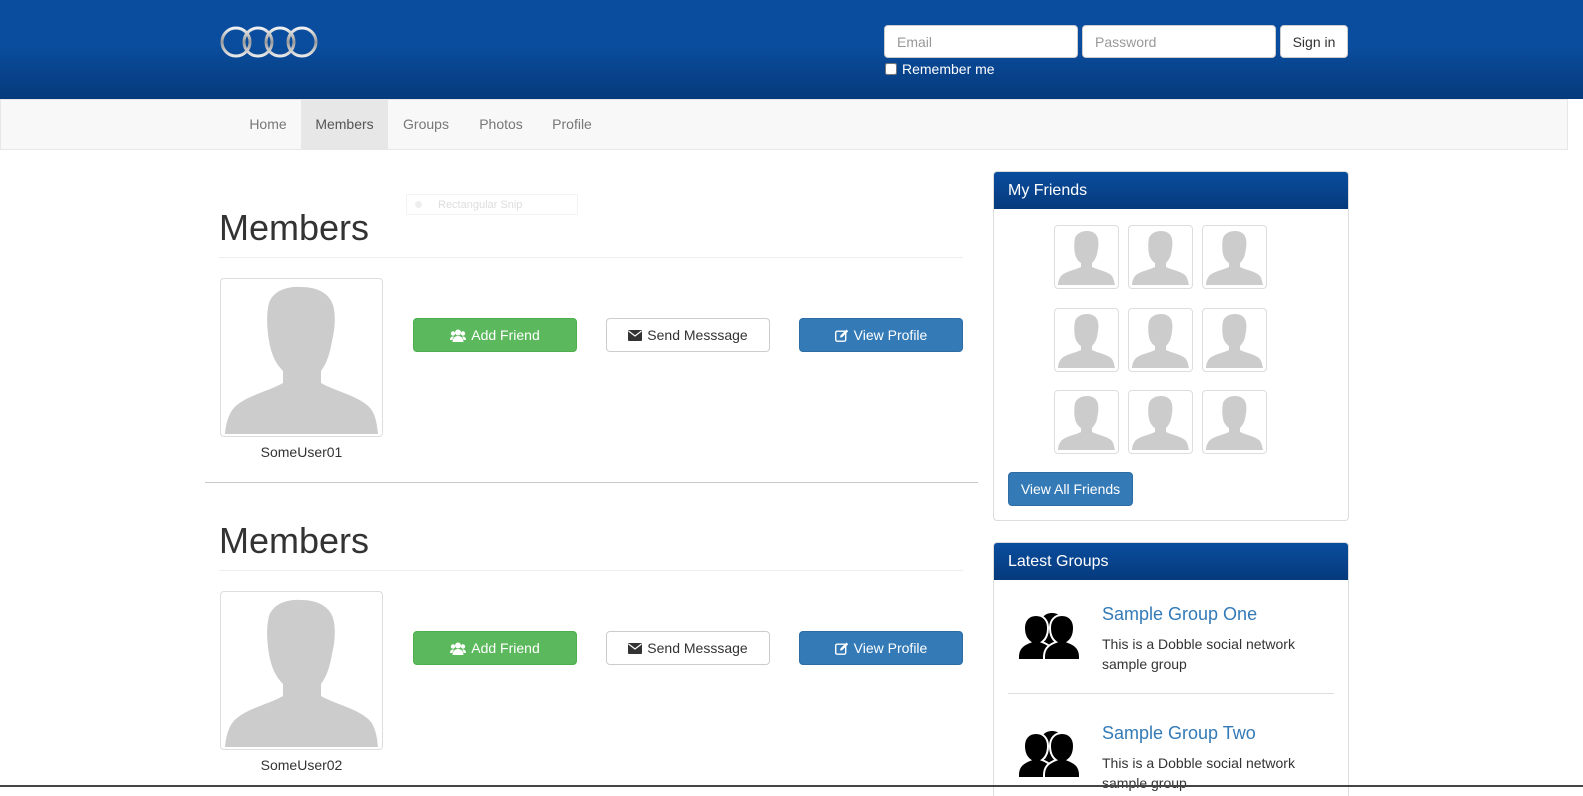 This screenshot has width=1583, height=796. Describe the element at coordinates (572, 124) in the screenshot. I see `nav-item-profile: Profile` at that location.